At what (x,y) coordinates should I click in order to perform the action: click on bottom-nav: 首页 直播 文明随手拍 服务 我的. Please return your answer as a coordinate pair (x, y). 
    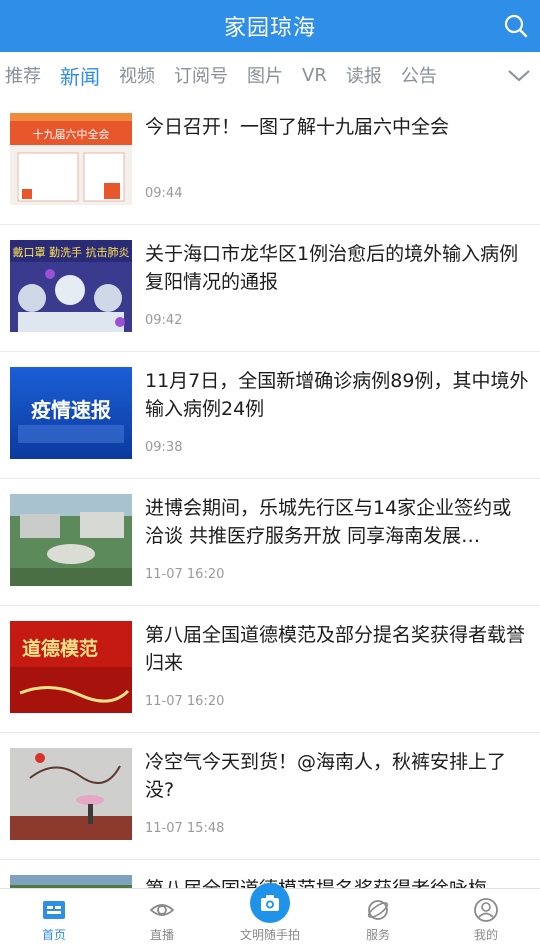
    Looking at the image, I should click on (270, 914).